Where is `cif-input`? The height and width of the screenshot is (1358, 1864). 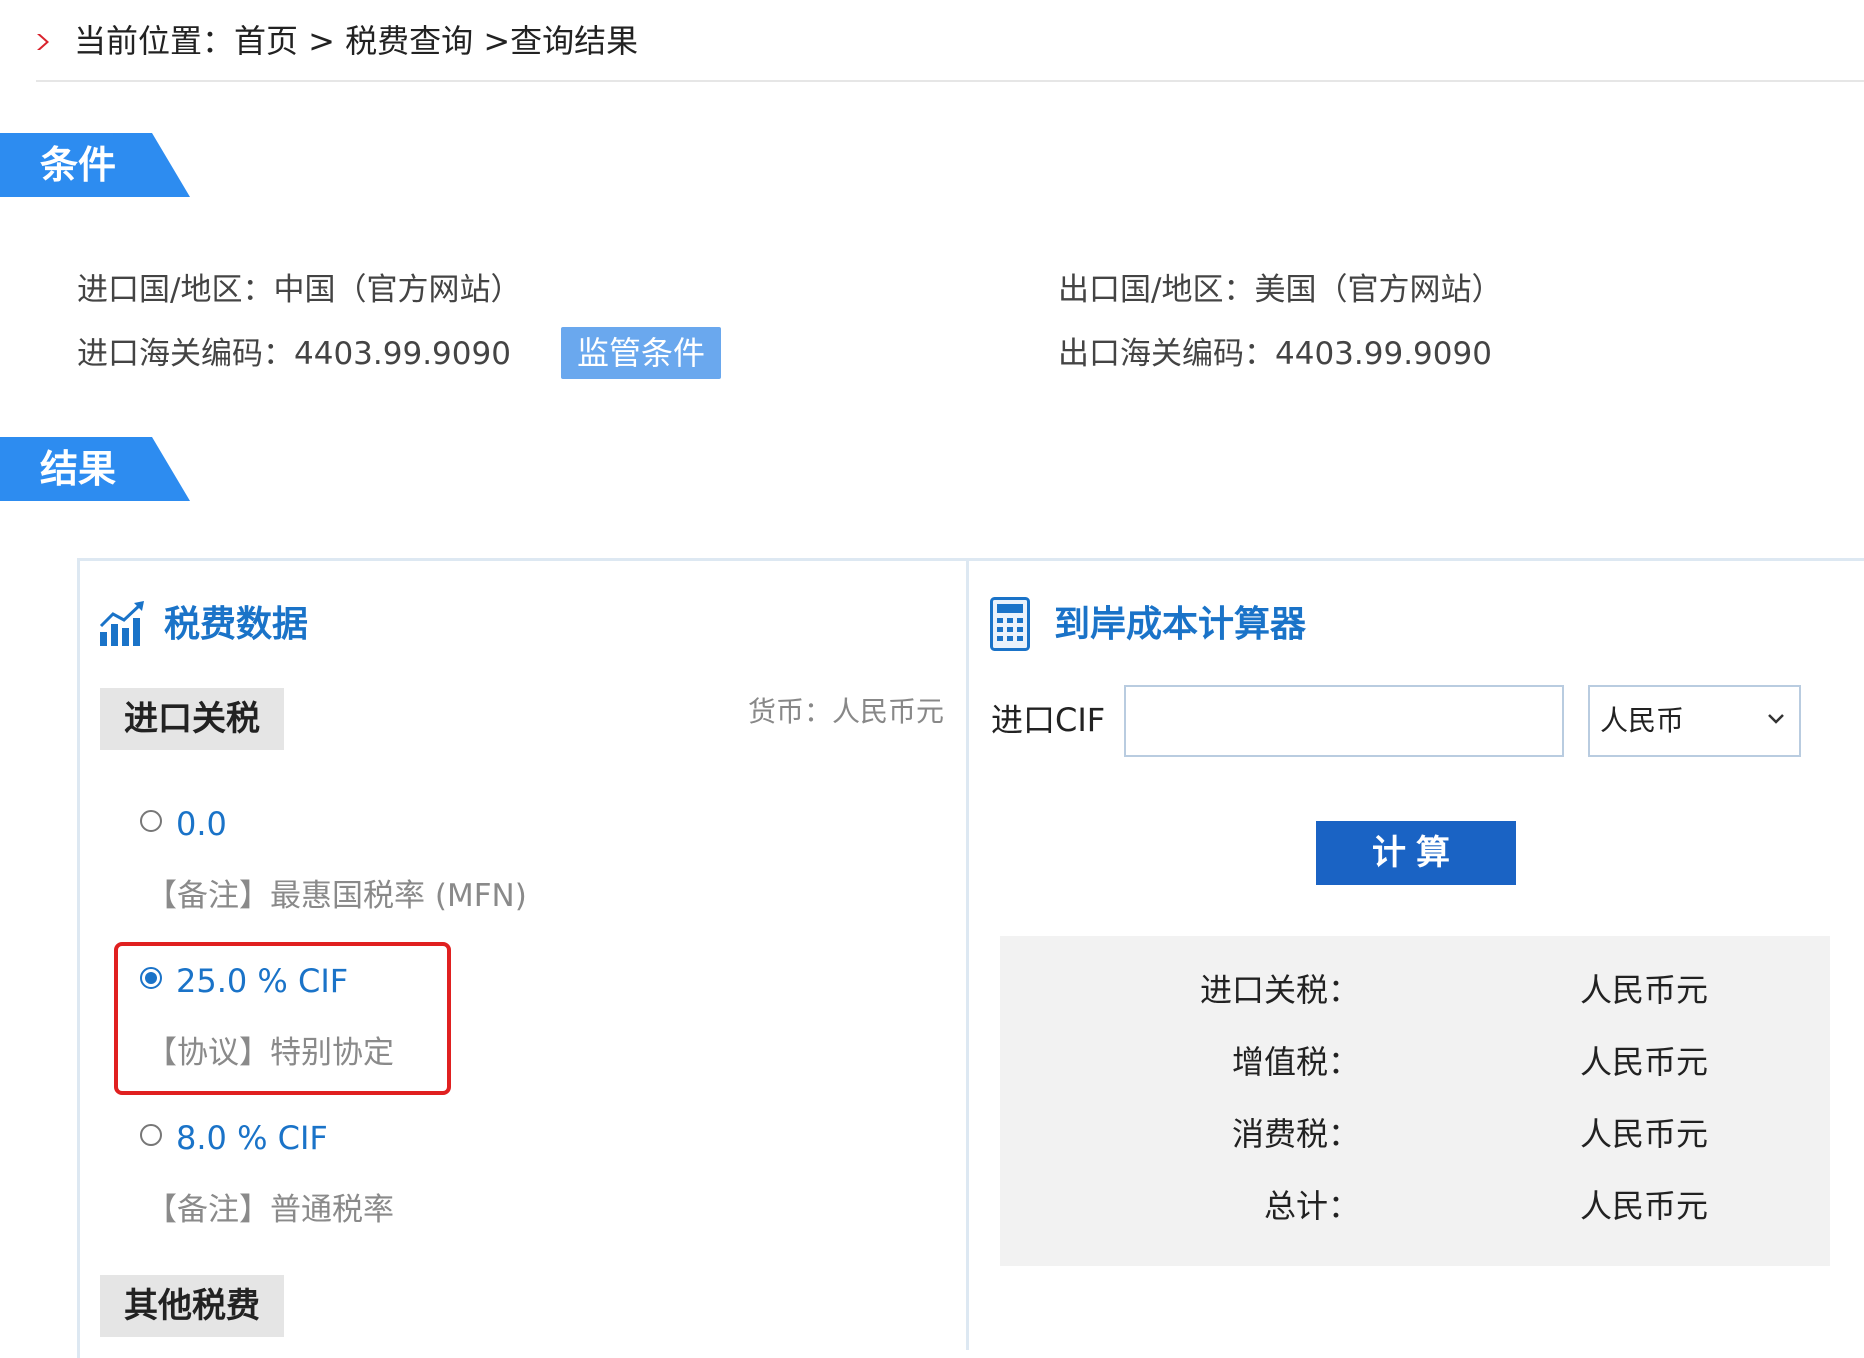
cif-input is located at coordinates (1344, 721).